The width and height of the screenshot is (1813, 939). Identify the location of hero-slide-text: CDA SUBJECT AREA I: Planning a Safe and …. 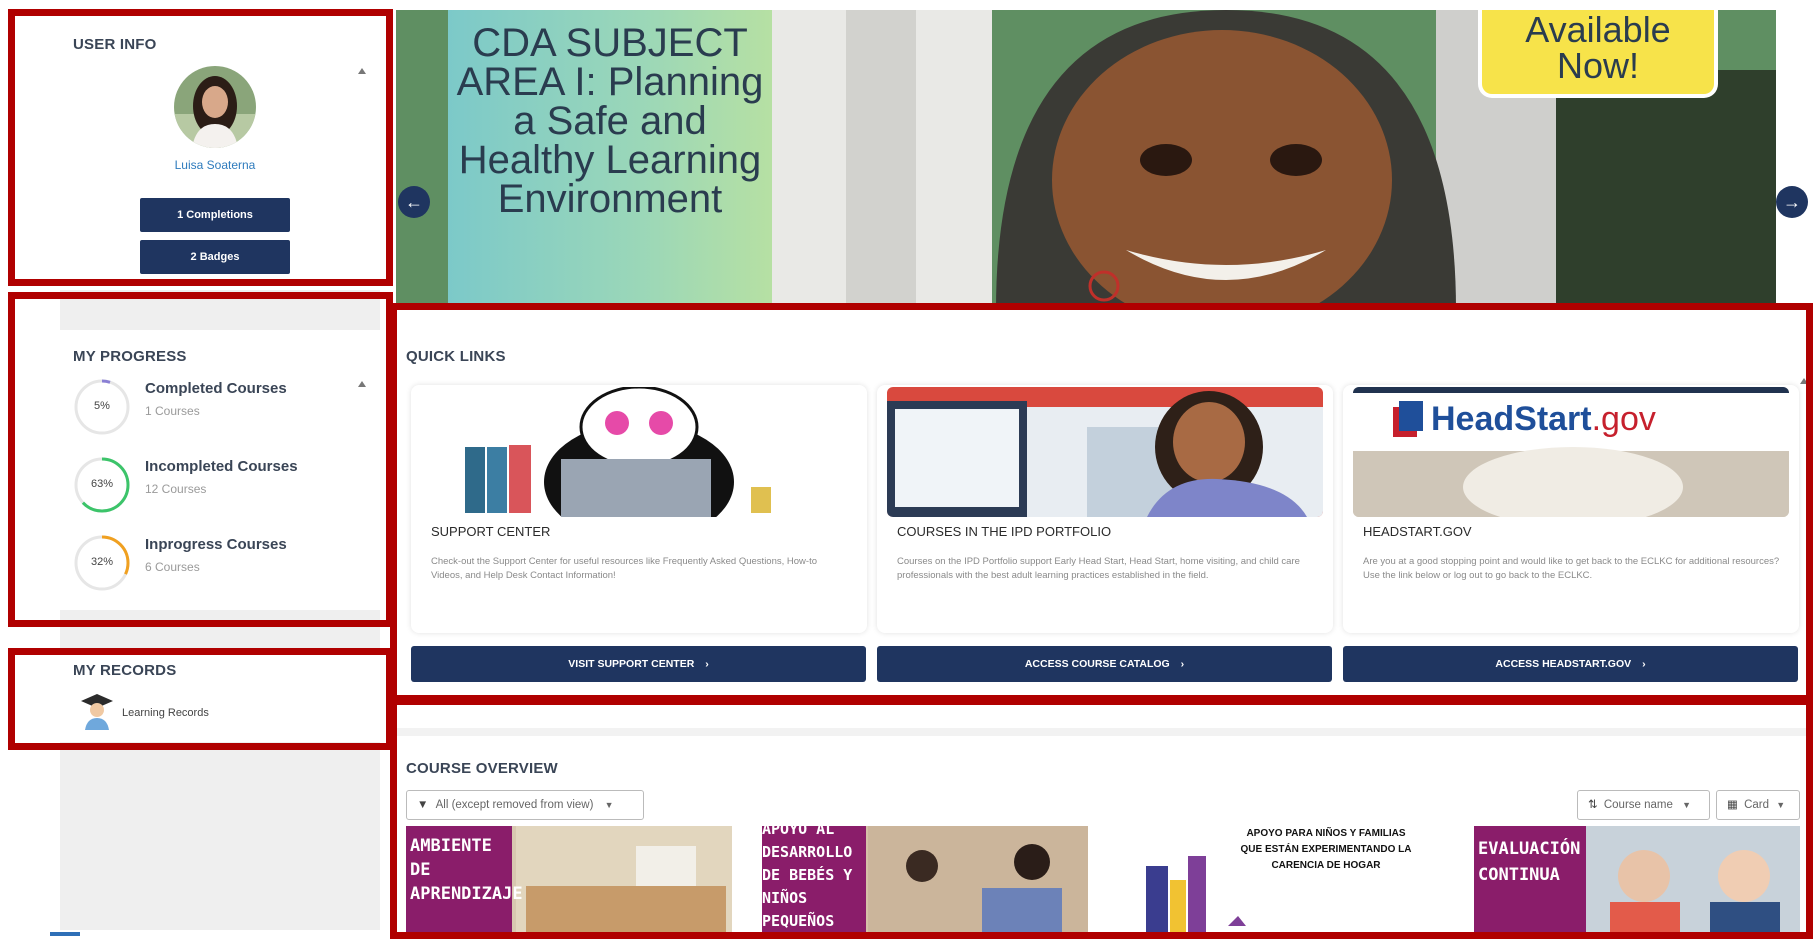
(610, 121).